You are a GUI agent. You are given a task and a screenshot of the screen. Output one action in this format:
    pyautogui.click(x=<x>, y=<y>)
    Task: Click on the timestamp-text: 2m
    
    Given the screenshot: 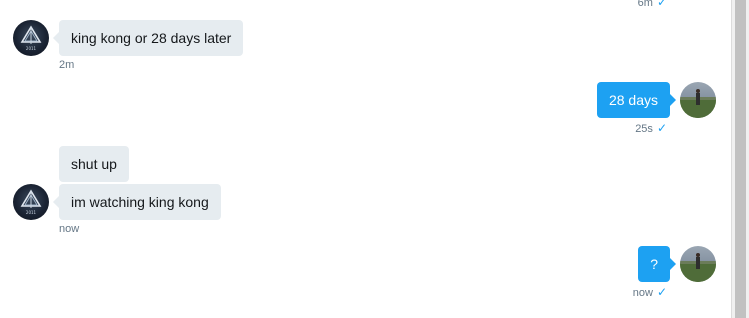 What is the action you would take?
    pyautogui.click(x=67, y=65)
    